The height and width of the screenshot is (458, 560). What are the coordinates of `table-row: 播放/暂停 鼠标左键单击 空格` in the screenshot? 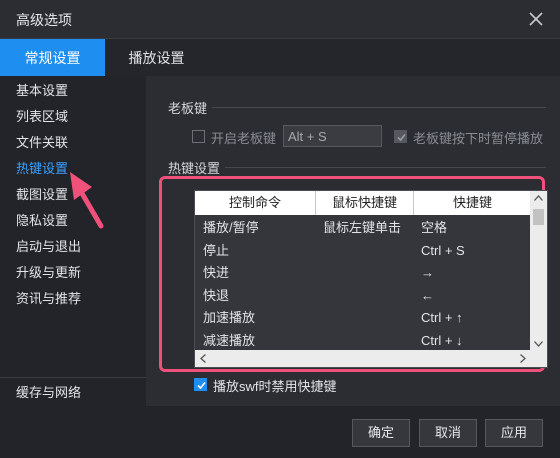 It's located at (363, 228).